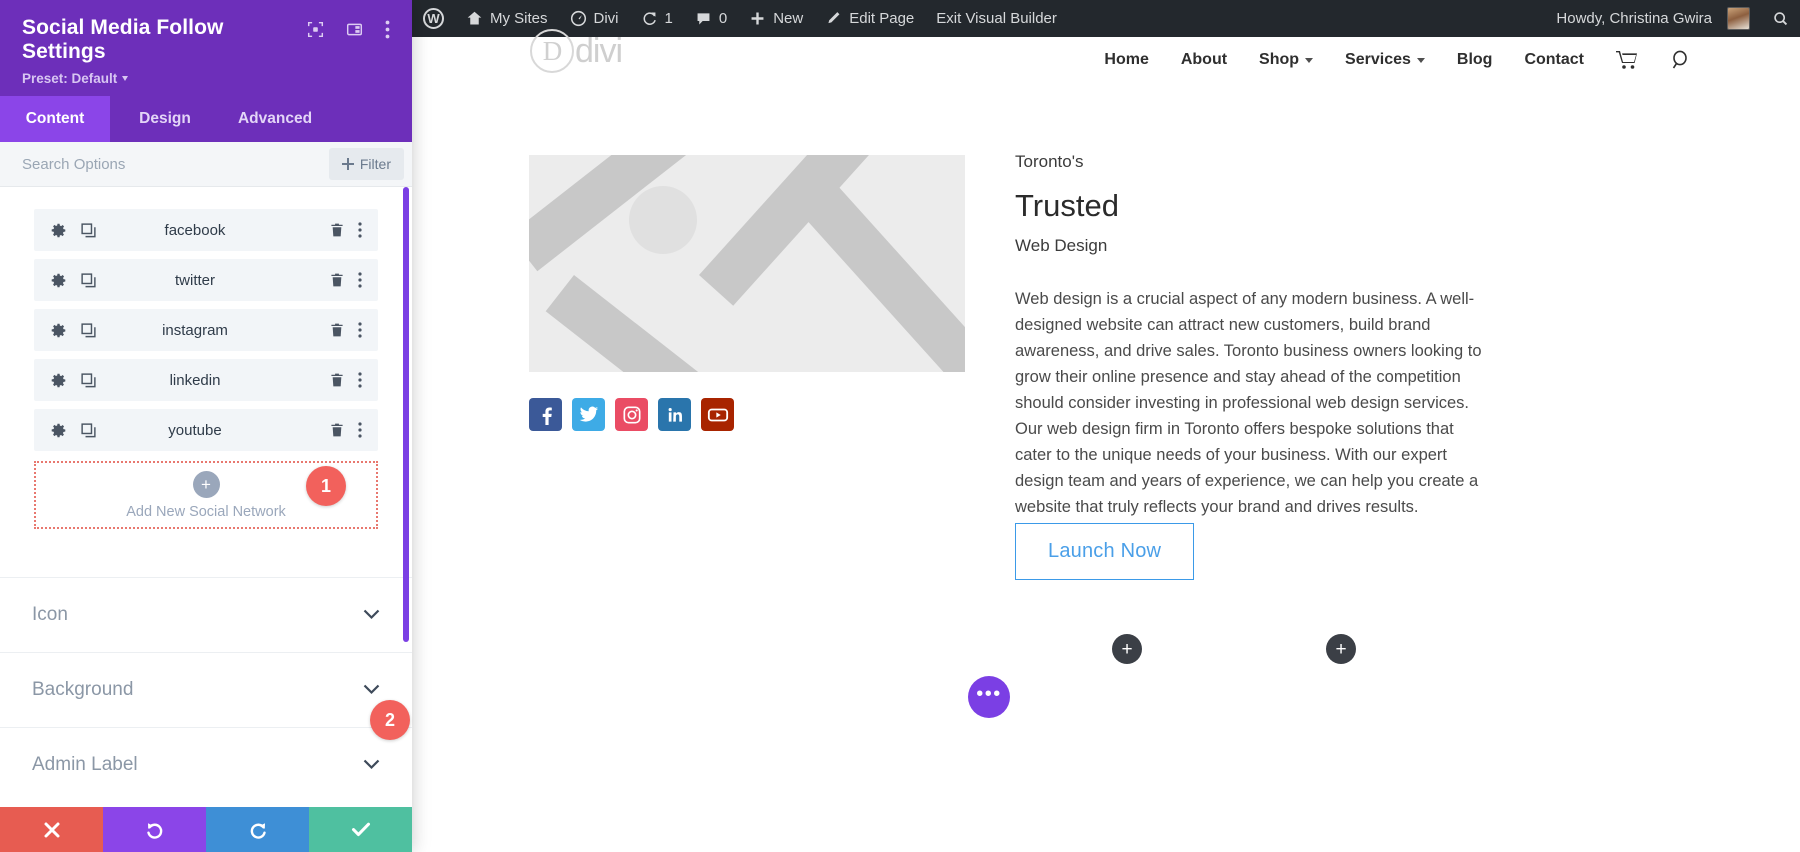 The width and height of the screenshot is (1800, 852). Describe the element at coordinates (1475, 60) in the screenshot. I see `nav-item-blog: Blog` at that location.